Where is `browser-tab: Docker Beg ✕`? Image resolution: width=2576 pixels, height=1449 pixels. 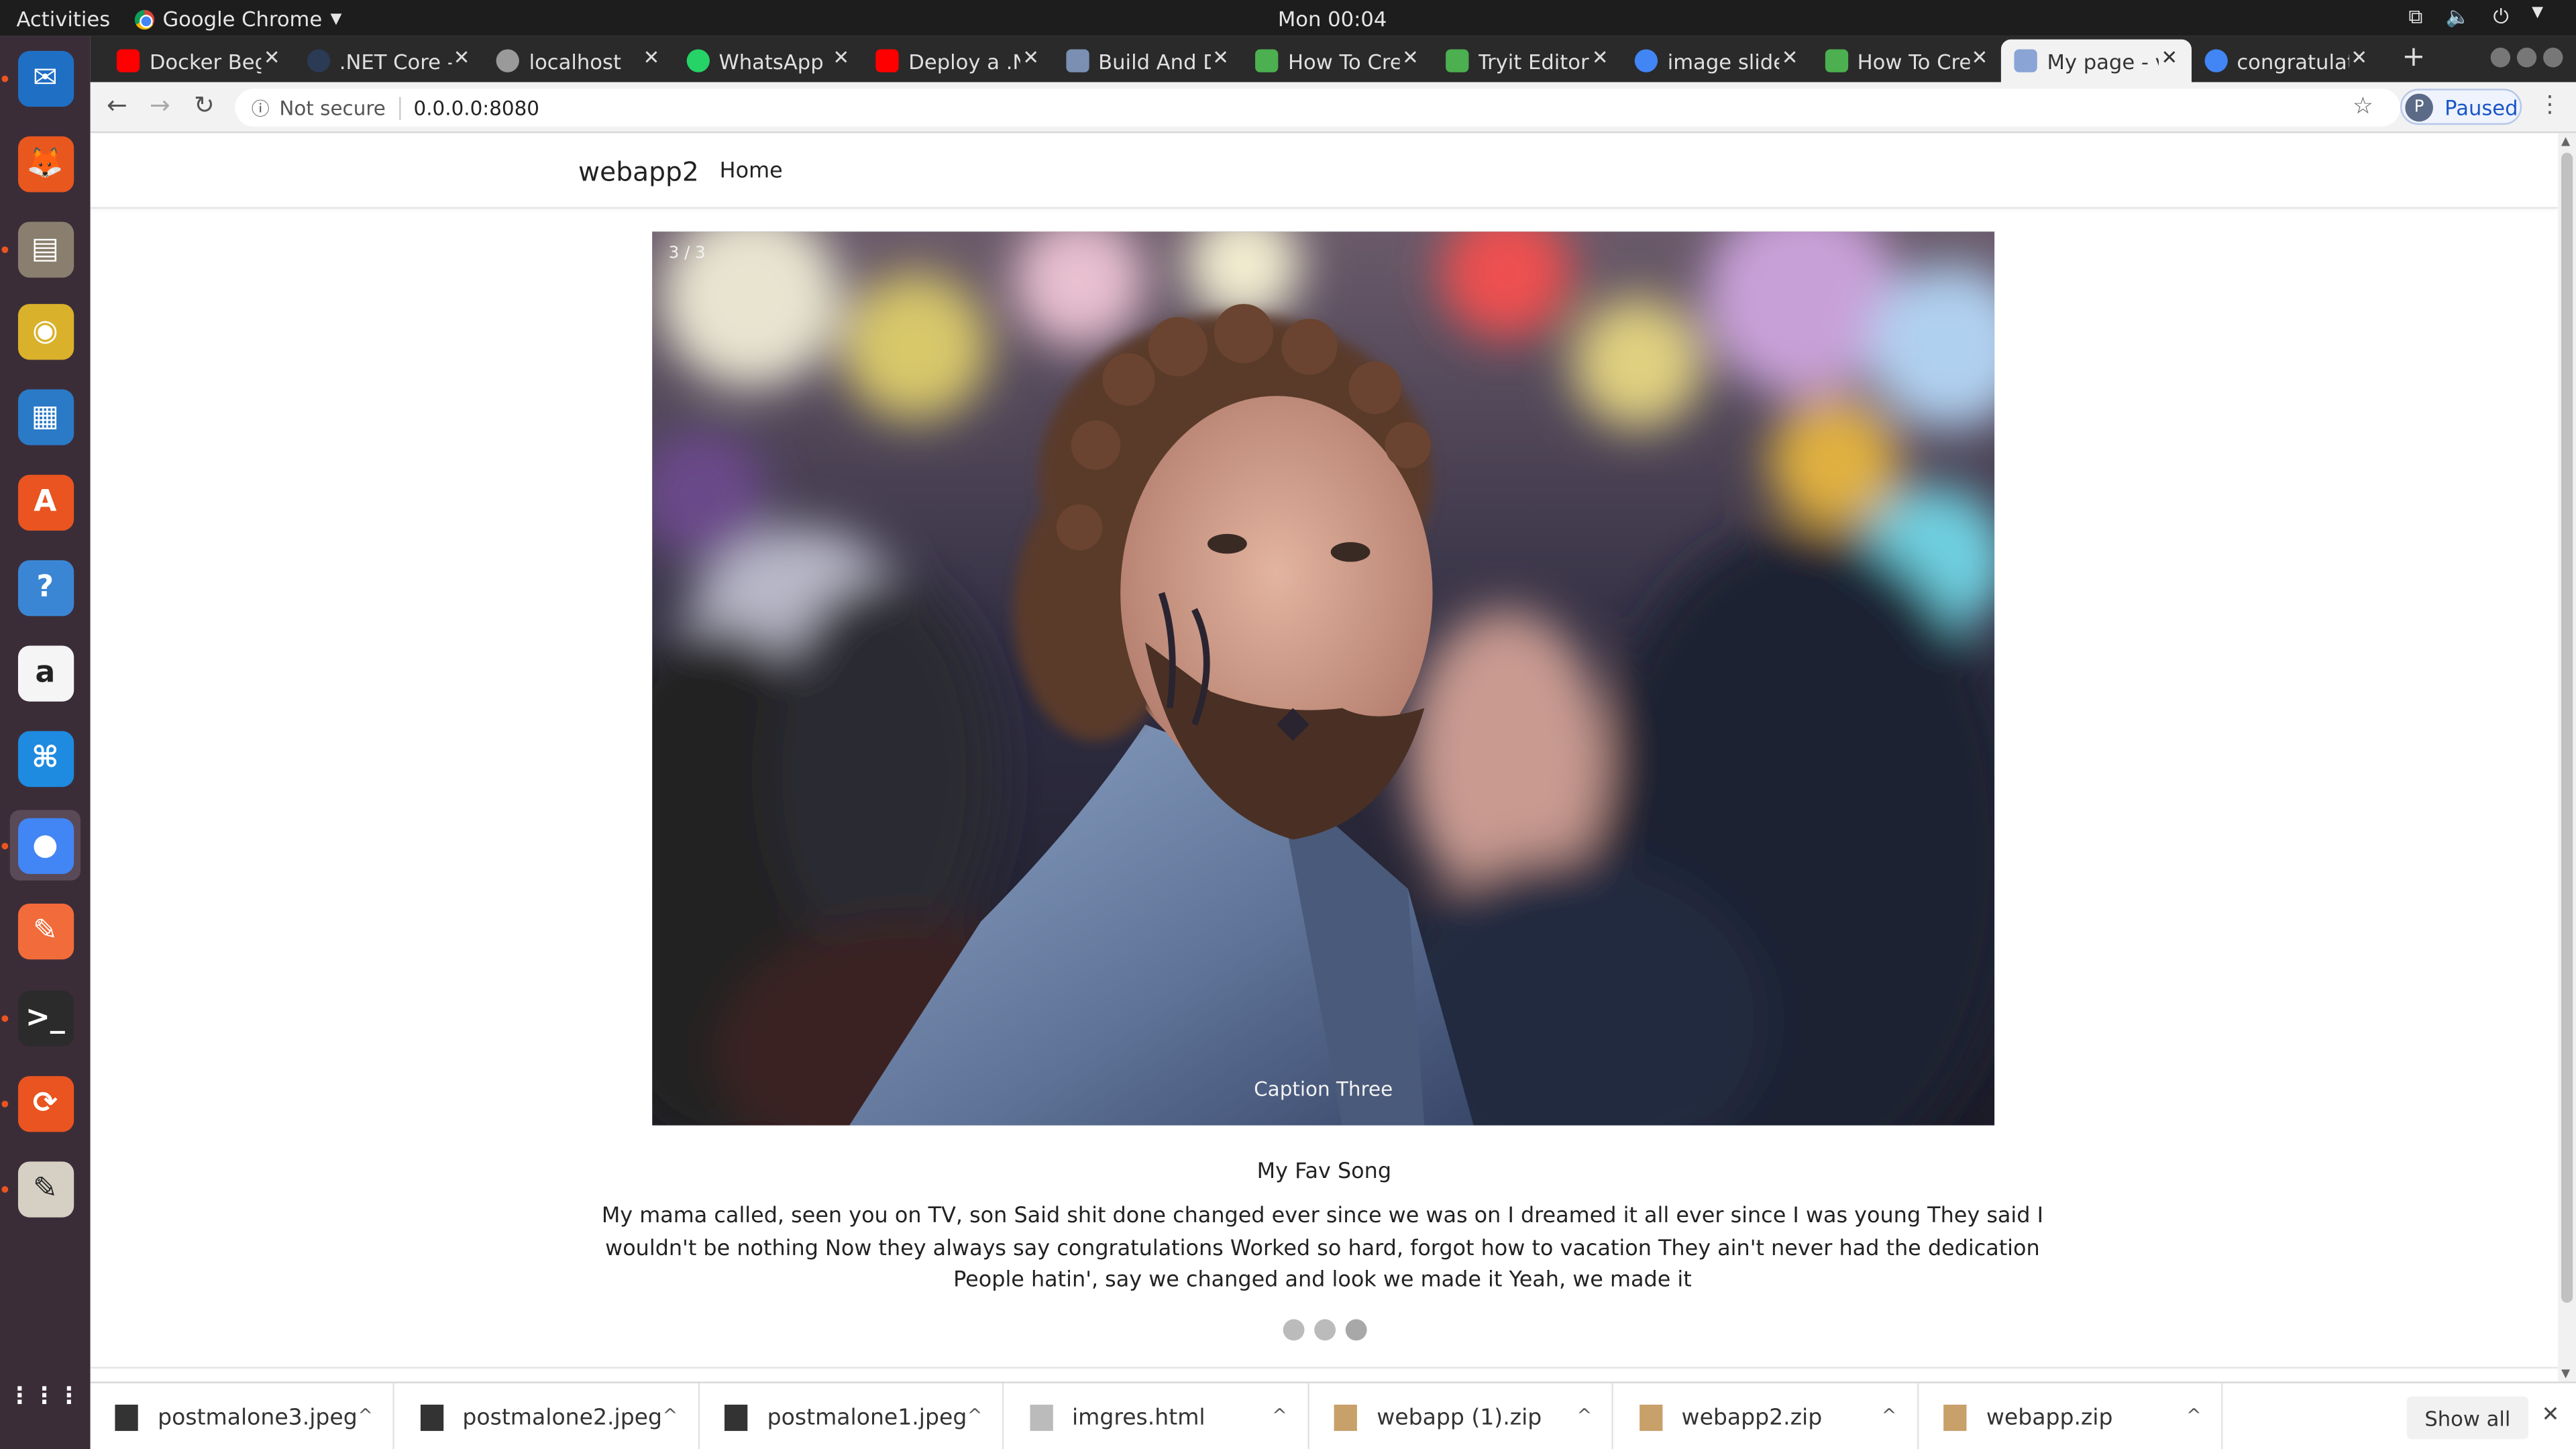 browser-tab: Docker Beg ✕ is located at coordinates (198, 61).